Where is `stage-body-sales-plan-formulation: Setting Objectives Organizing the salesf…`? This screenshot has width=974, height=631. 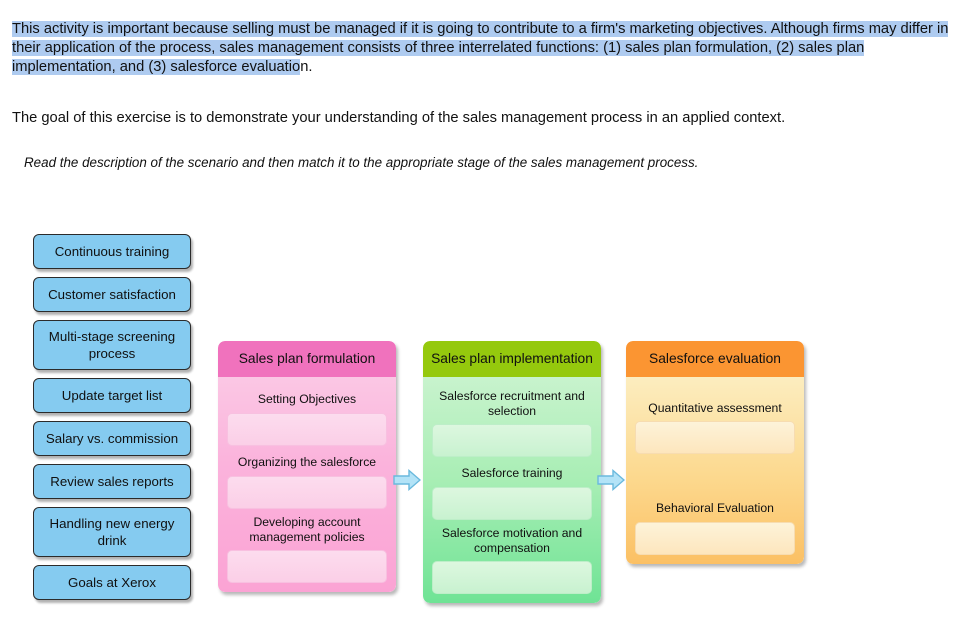
stage-body-sales-plan-formulation: Setting Objectives Organizing the salesf… is located at coordinates (307, 484).